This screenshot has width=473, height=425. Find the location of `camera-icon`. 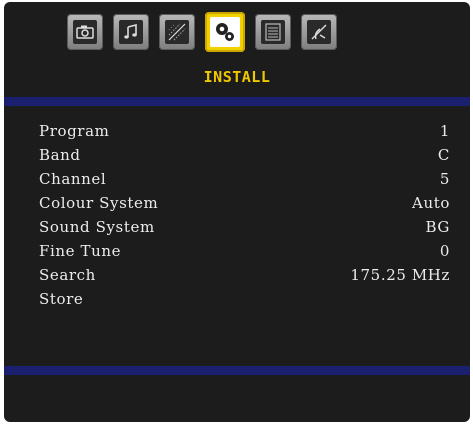

camera-icon is located at coordinates (85, 32).